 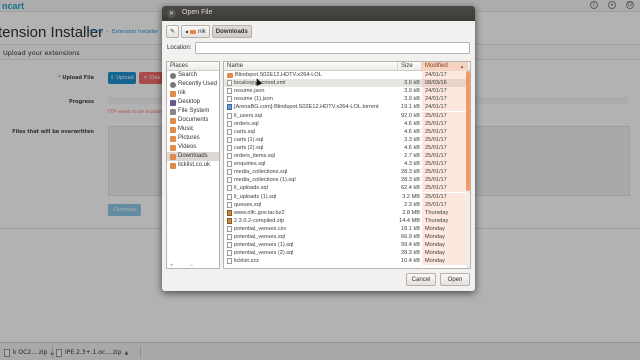 I want to click on column-size-header: Size, so click(x=410, y=66).